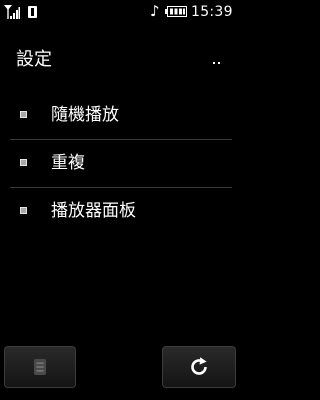 The height and width of the screenshot is (400, 320). I want to click on refresh-softkey-button, so click(199, 367).